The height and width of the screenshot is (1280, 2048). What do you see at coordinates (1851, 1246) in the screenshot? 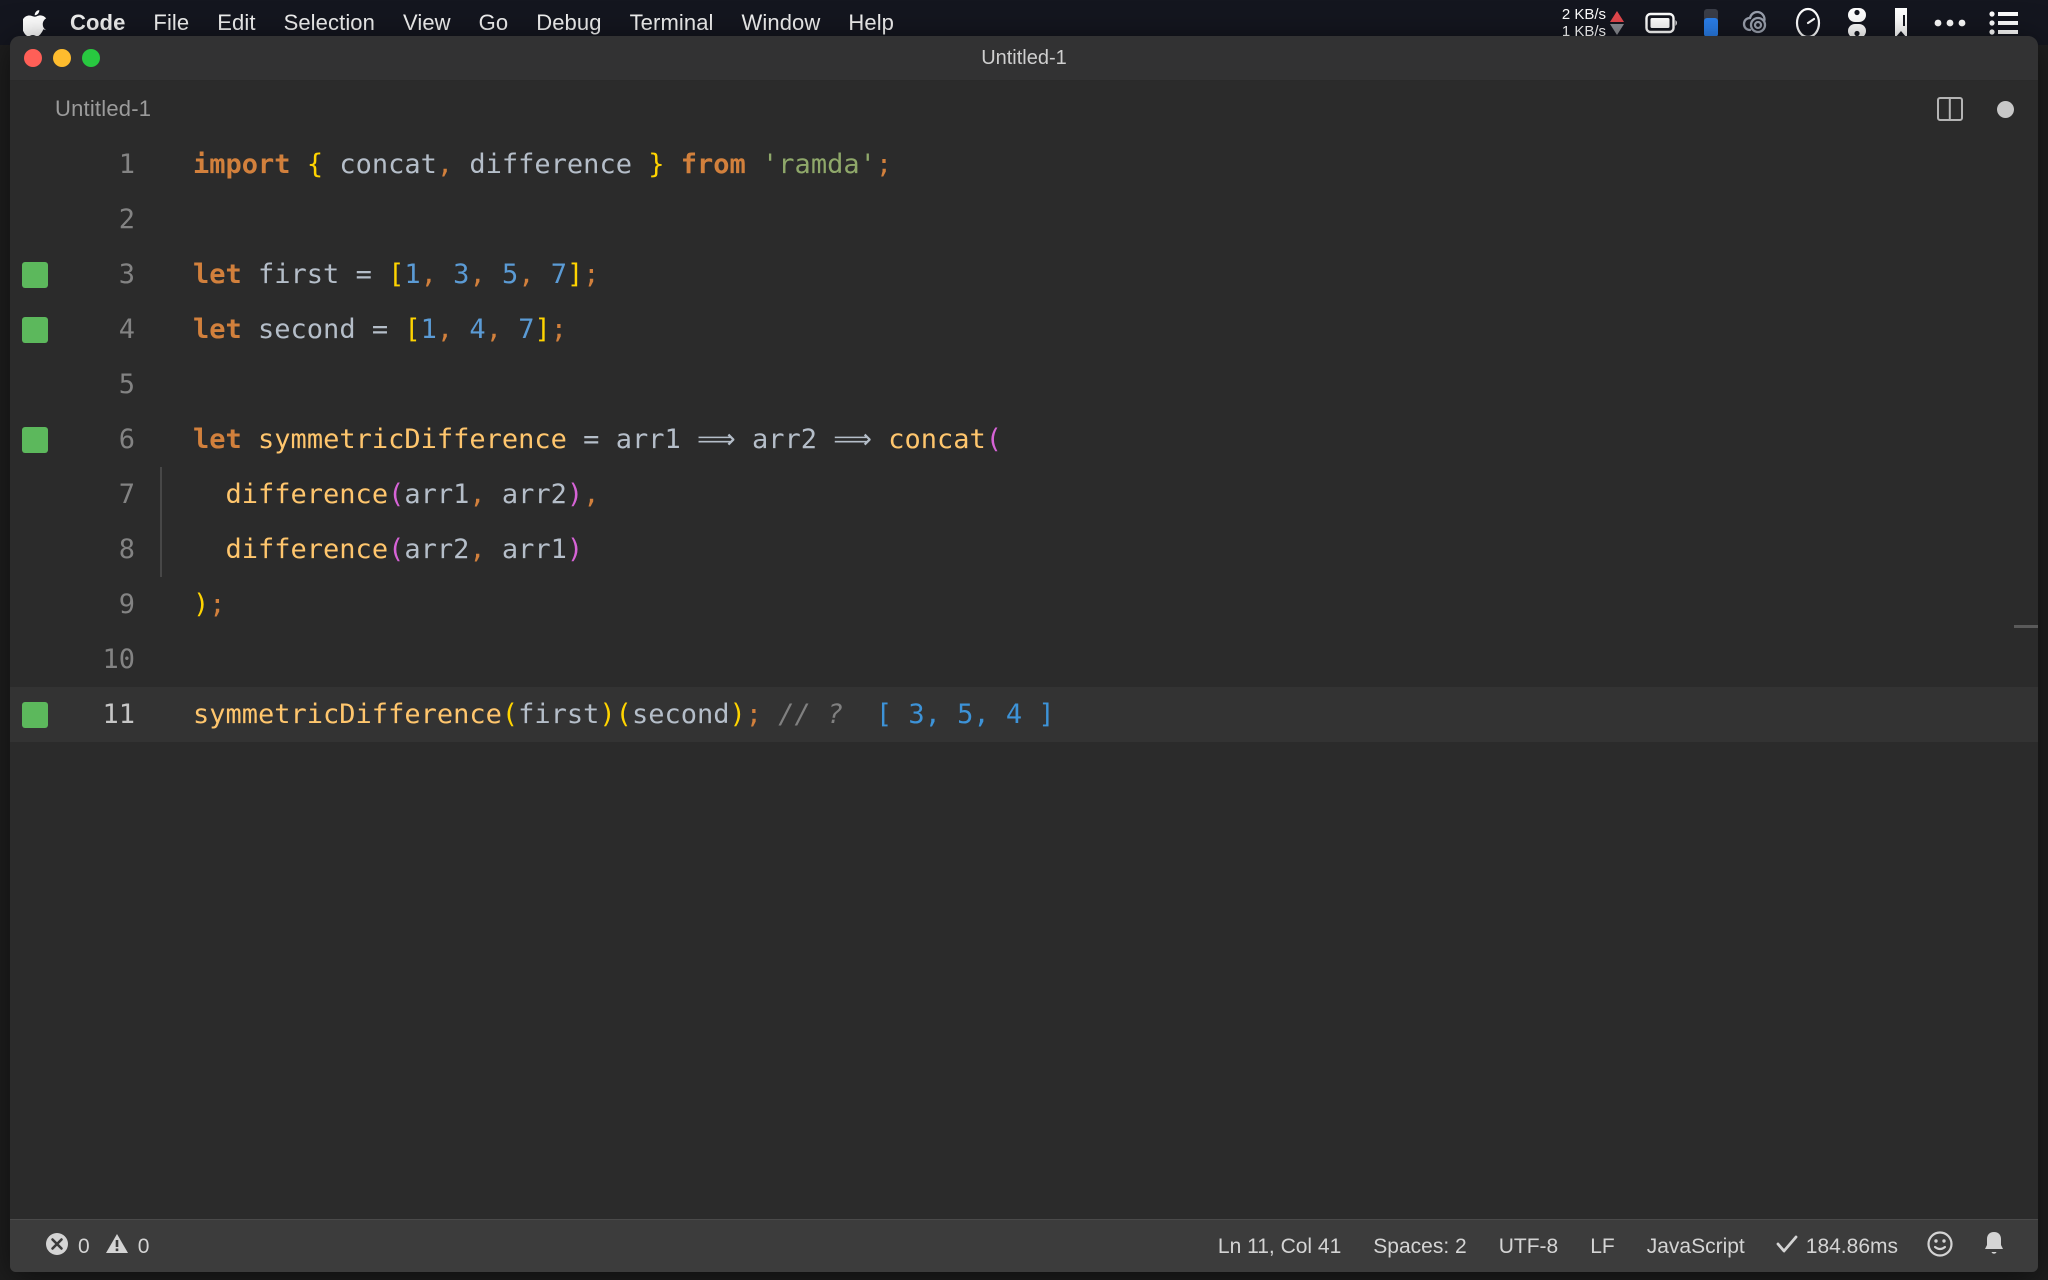
I see `run-time-value: 184.86ms` at bounding box center [1851, 1246].